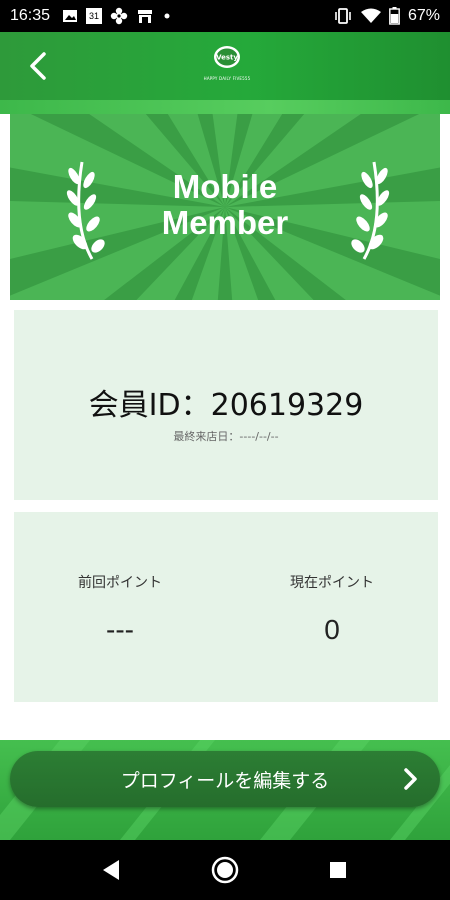 The height and width of the screenshot is (900, 450). What do you see at coordinates (225, 222) in the screenshot?
I see `banner-title-line2: Member` at bounding box center [225, 222].